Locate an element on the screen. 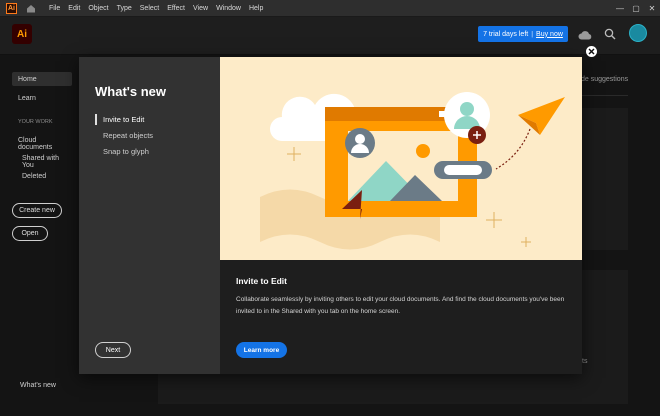 The width and height of the screenshot is (660, 416). sidebar-item-shared-with-you: Shared with You is located at coordinates (46, 162).